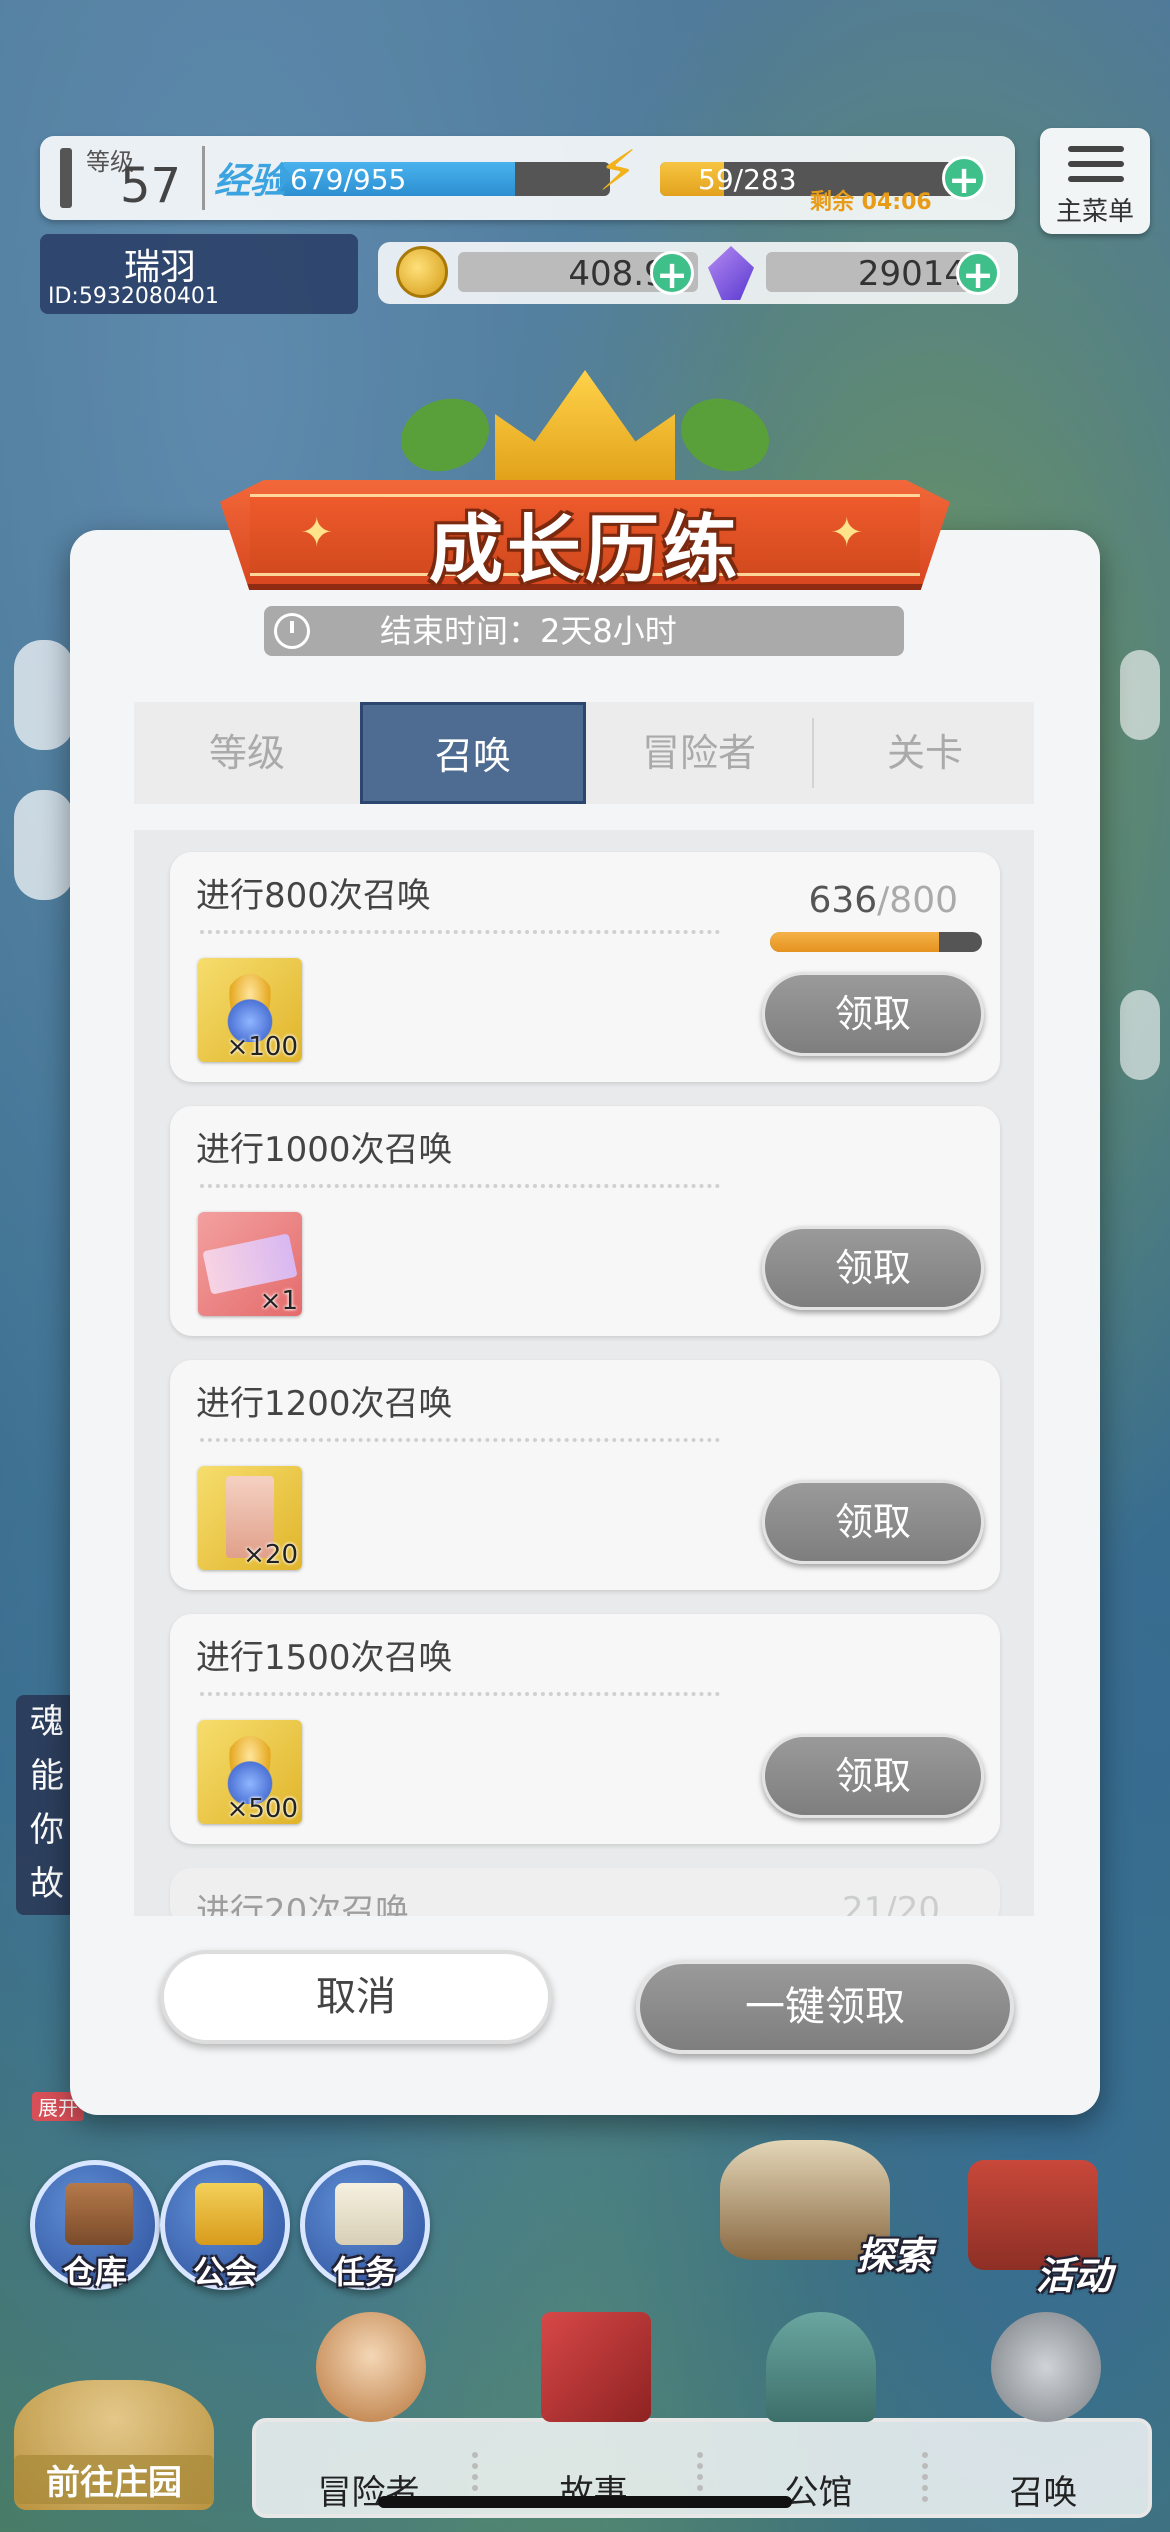 The height and width of the screenshot is (2532, 1170). I want to click on task-item: 进行1500次召唤 ×500 领取, so click(585, 1729).